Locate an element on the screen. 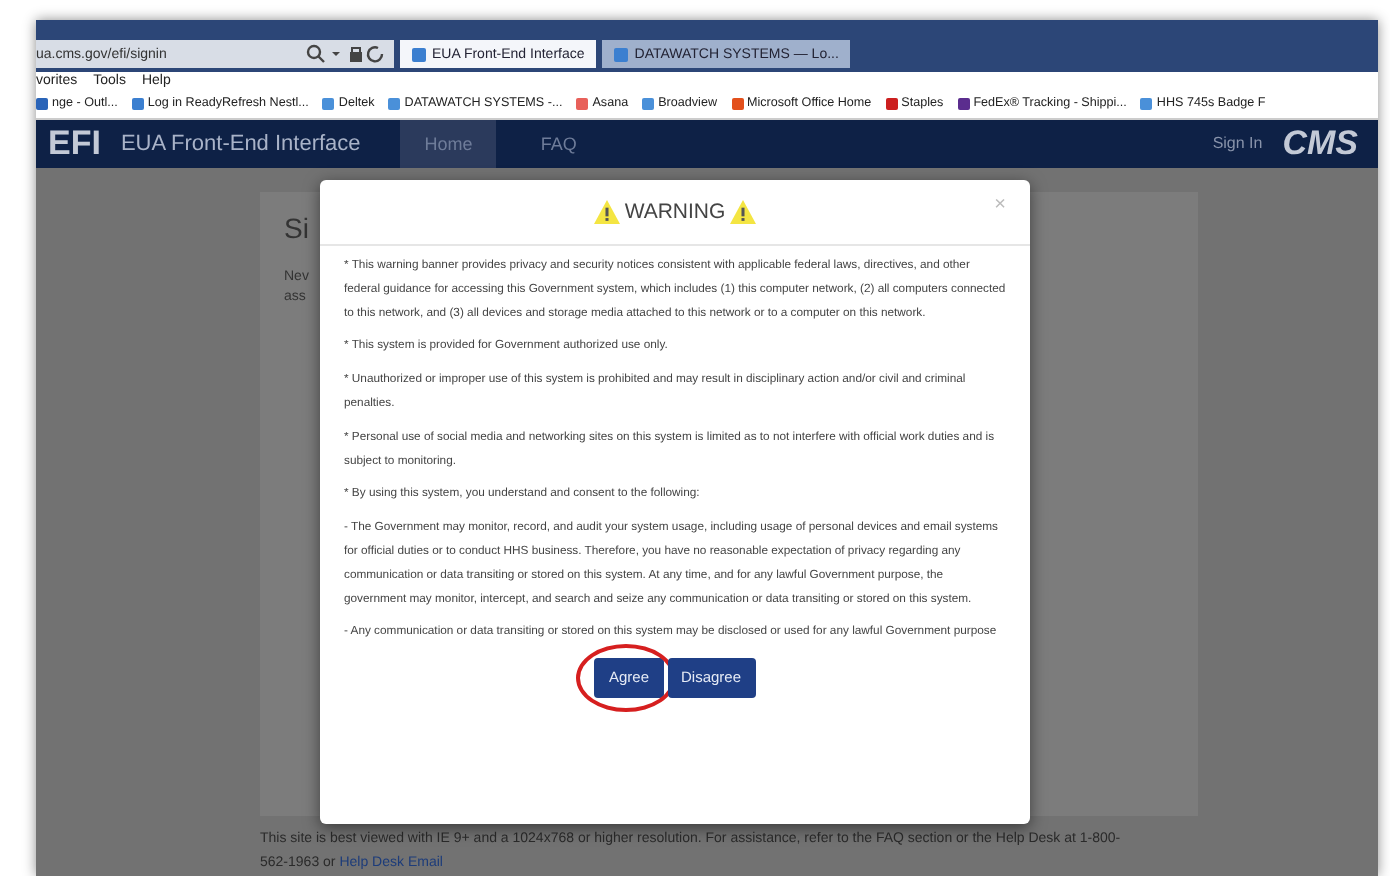 This screenshot has height=876, width=1390. page-heading: Si is located at coordinates (297, 228).